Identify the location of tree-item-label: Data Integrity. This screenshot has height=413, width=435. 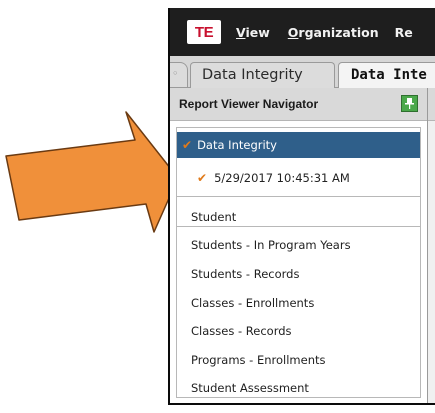
(237, 145).